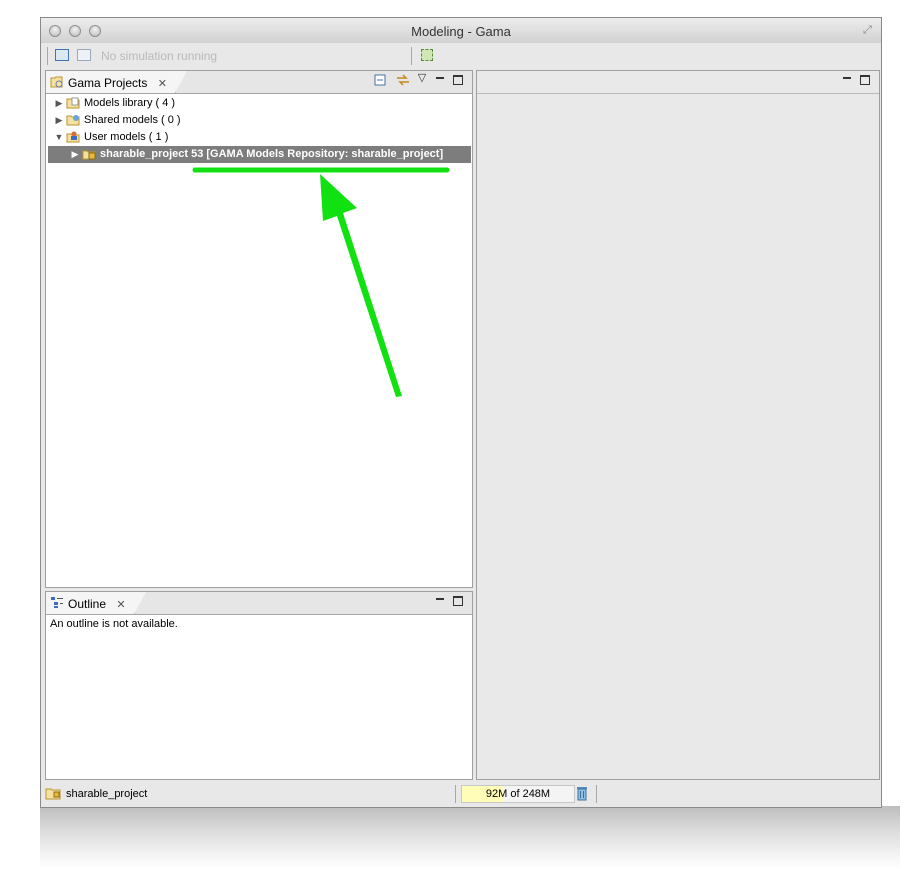 The image size is (922, 869). What do you see at coordinates (361, 285) in the screenshot?
I see `annotation-arrow` at bounding box center [361, 285].